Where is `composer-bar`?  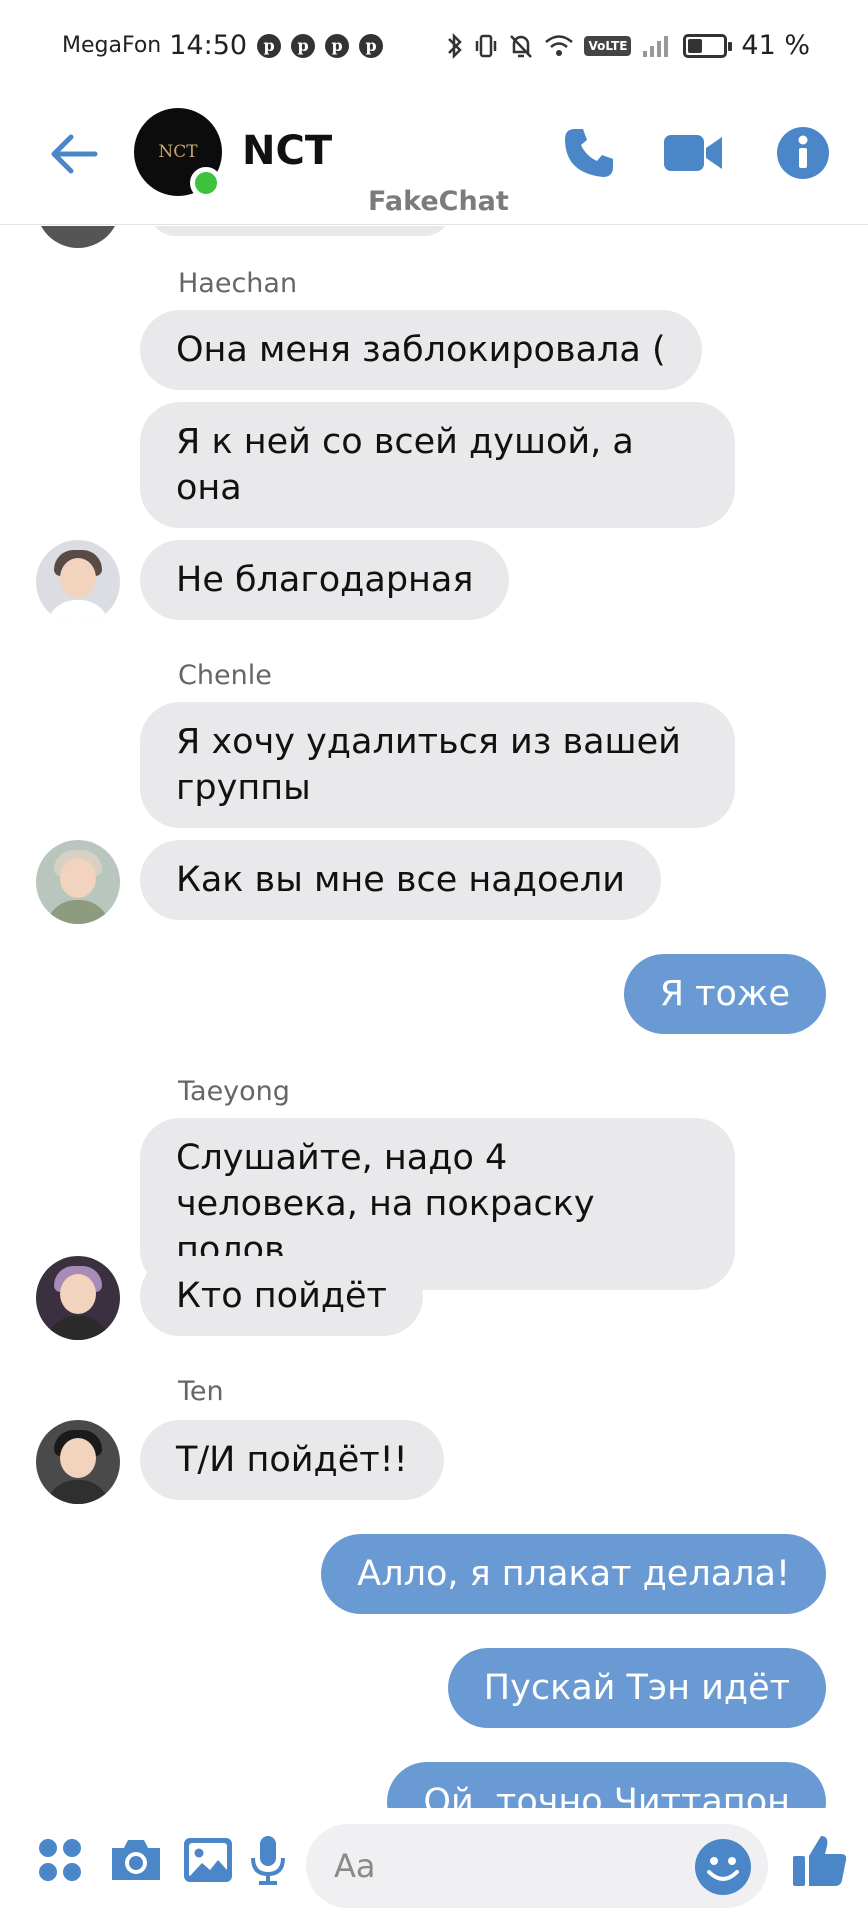
composer-bar is located at coordinates (434, 1864).